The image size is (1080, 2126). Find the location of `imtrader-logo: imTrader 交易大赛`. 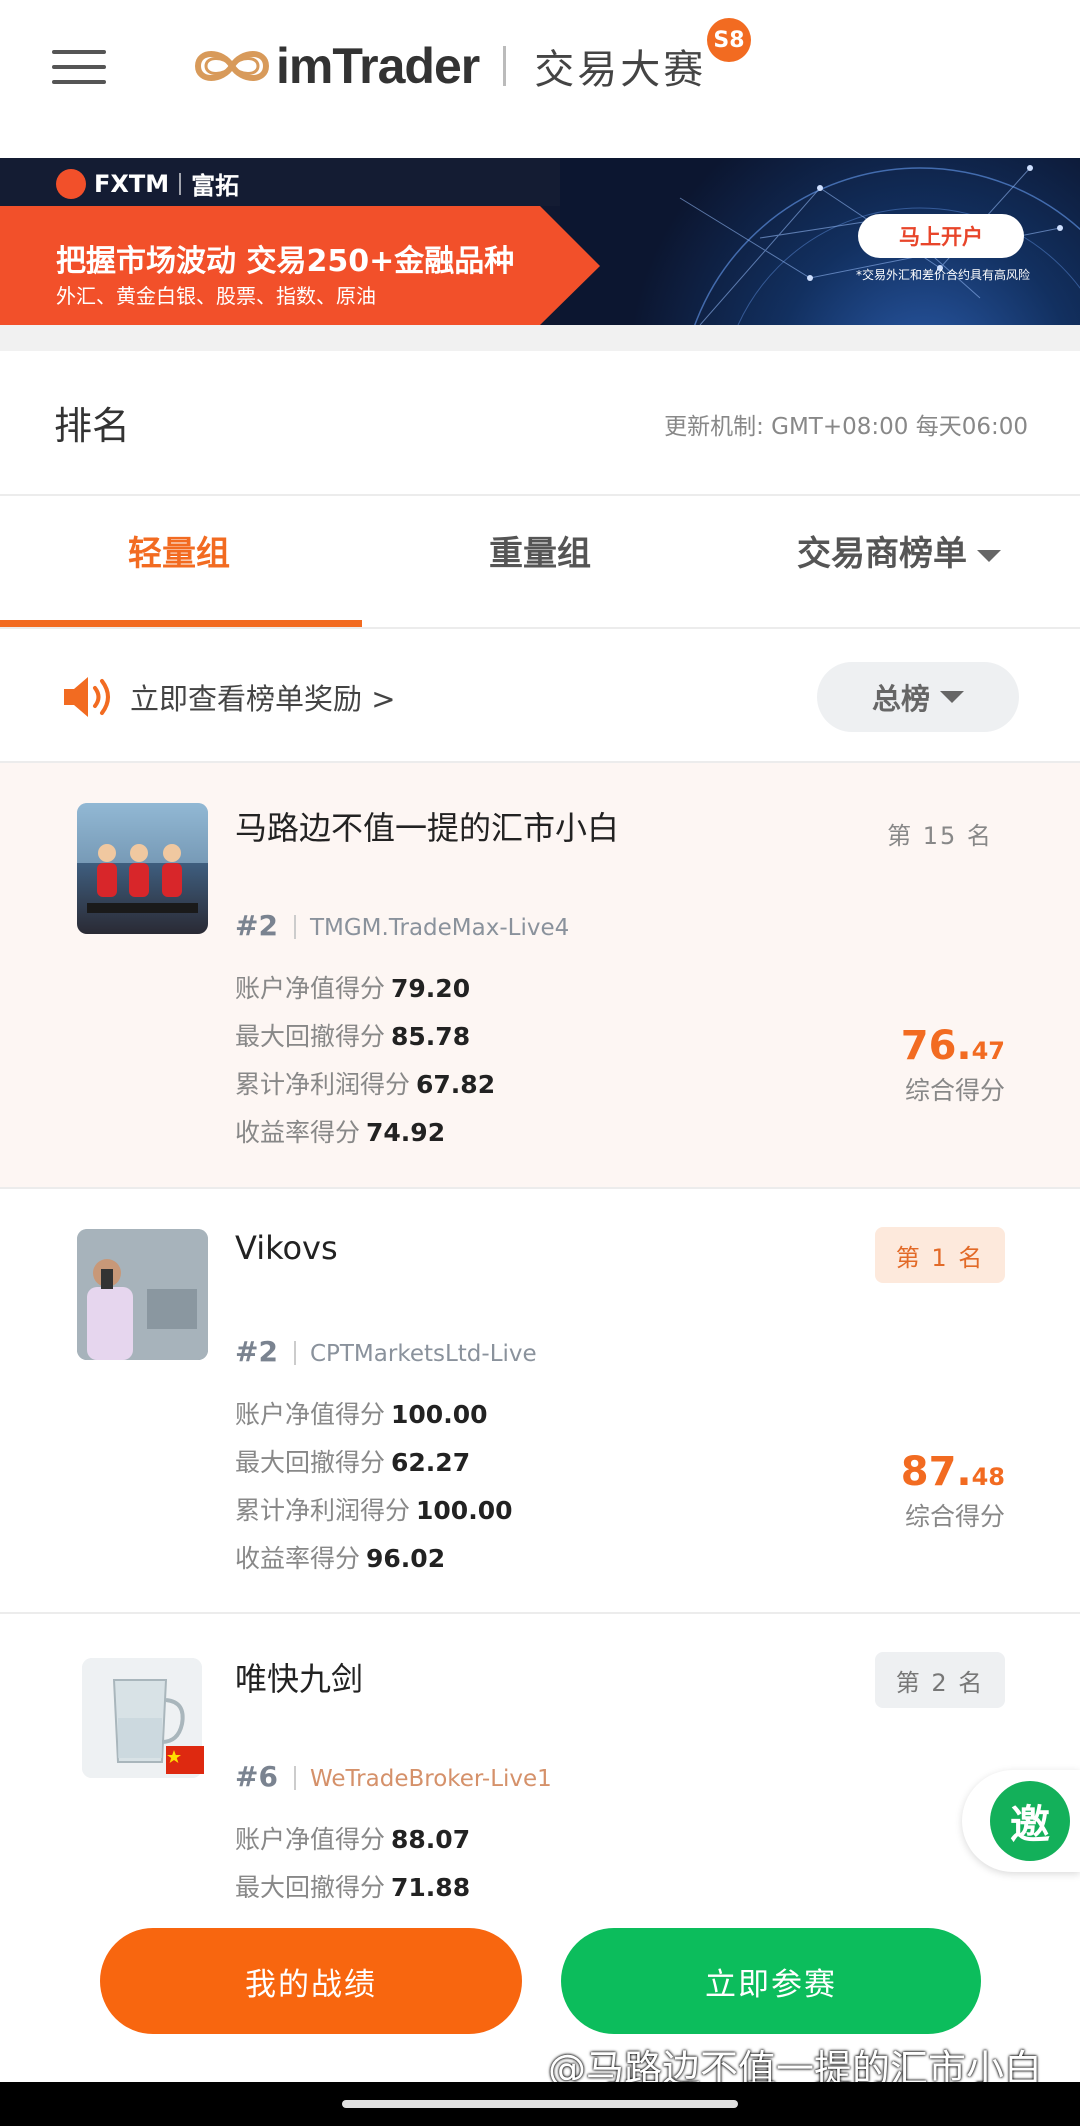

imtrader-logo: imTrader 交易大赛 is located at coordinates (449, 66).